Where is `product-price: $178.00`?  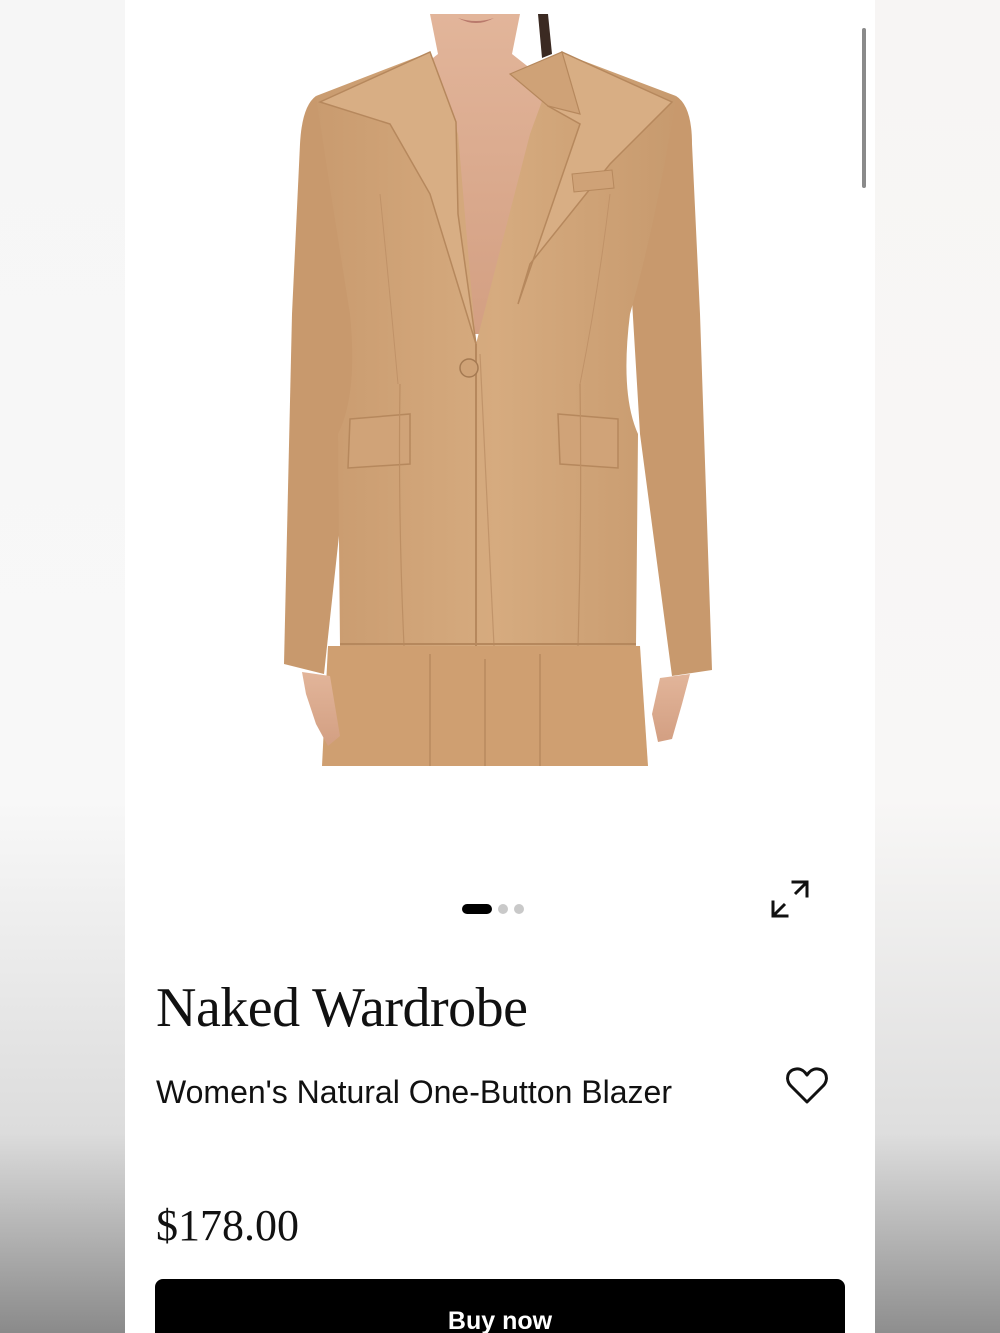 product-price: $178.00 is located at coordinates (227, 1225).